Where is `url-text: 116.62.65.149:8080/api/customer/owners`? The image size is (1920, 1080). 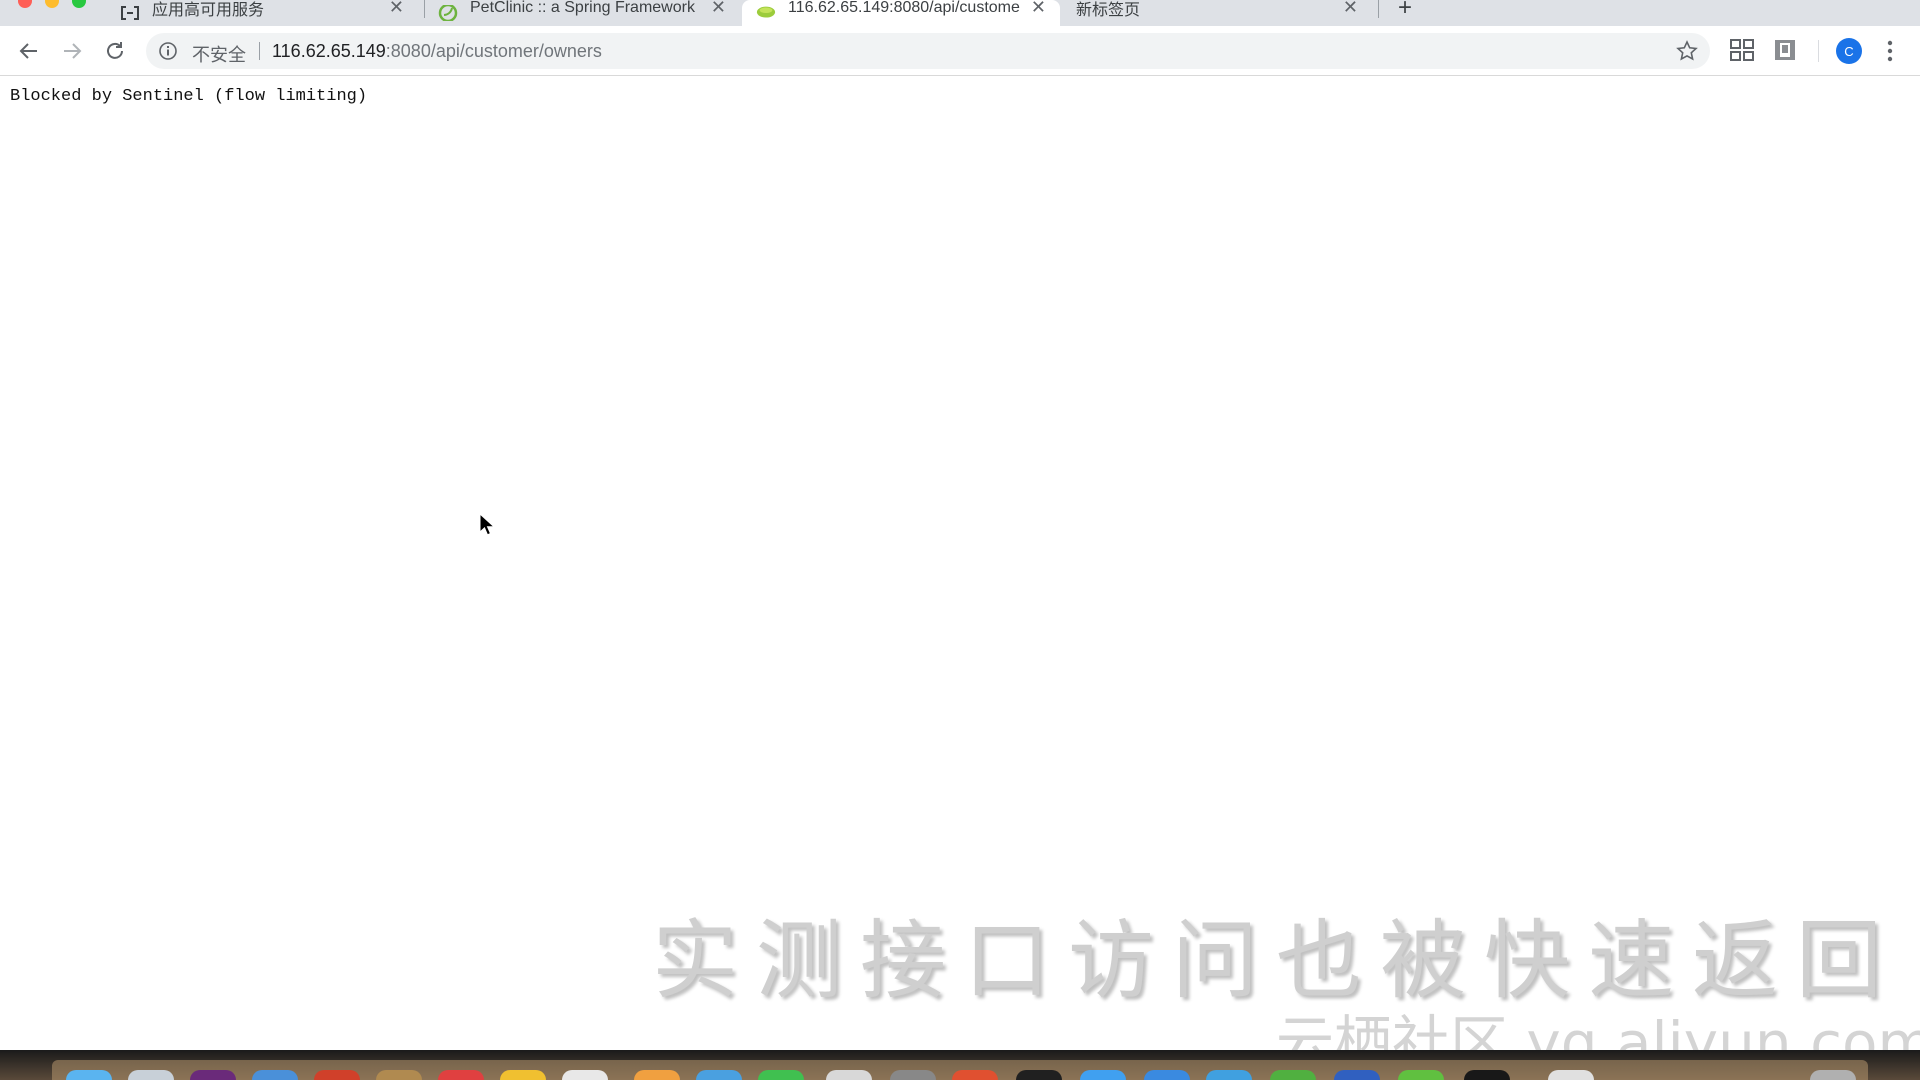 url-text: 116.62.65.149:8080/api/customer/owners is located at coordinates (437, 51).